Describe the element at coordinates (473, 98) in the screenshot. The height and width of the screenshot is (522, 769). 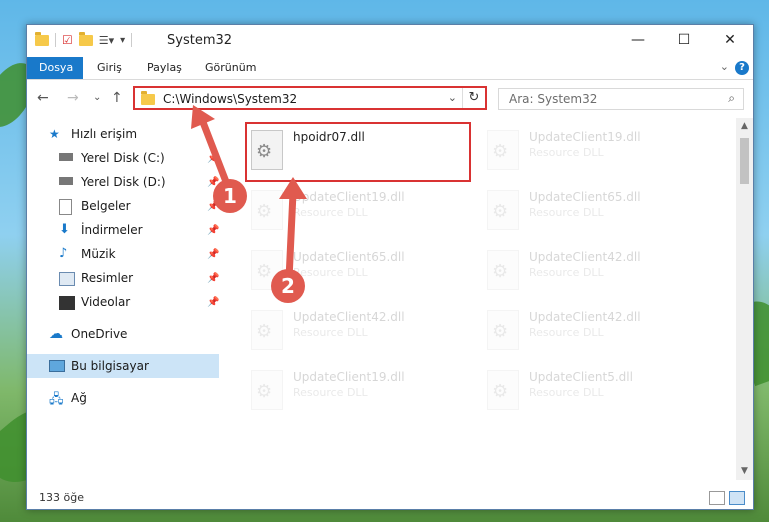
I see `refresh-icon: ↻` at that location.